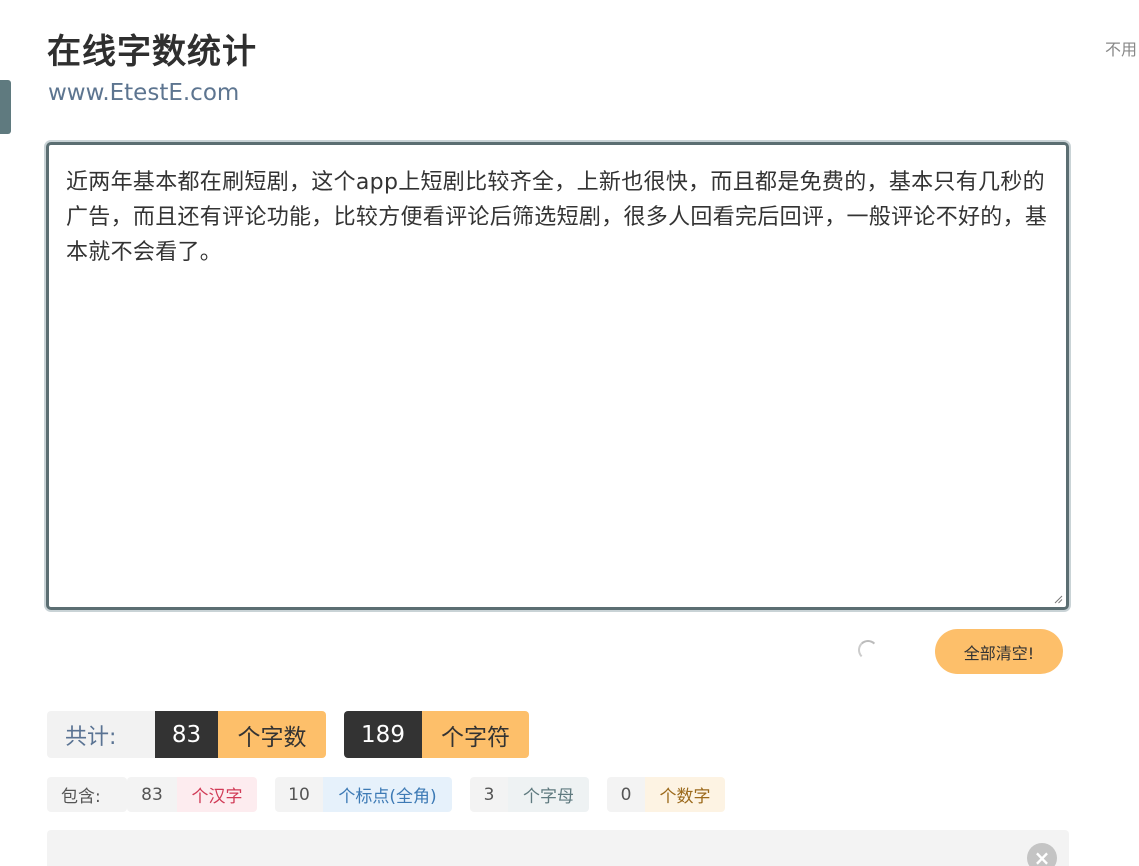  I want to click on close-circle-icon: ×, so click(1042, 854).